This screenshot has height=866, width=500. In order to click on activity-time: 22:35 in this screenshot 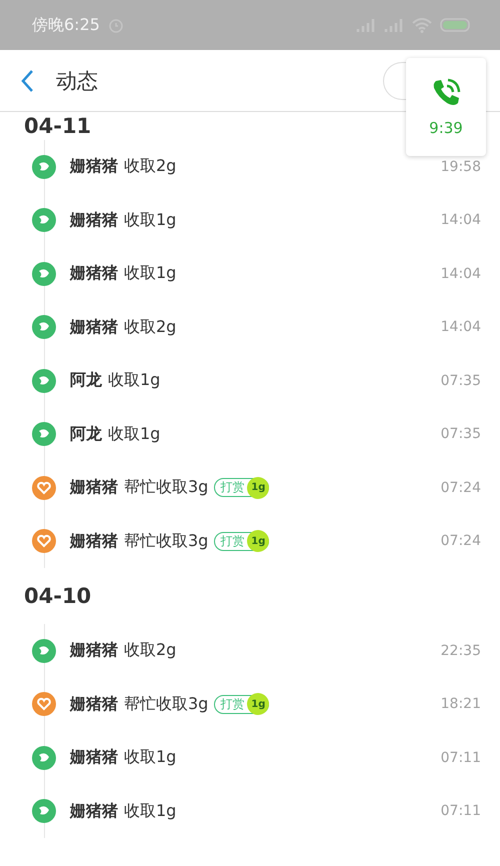, I will do `click(460, 650)`.